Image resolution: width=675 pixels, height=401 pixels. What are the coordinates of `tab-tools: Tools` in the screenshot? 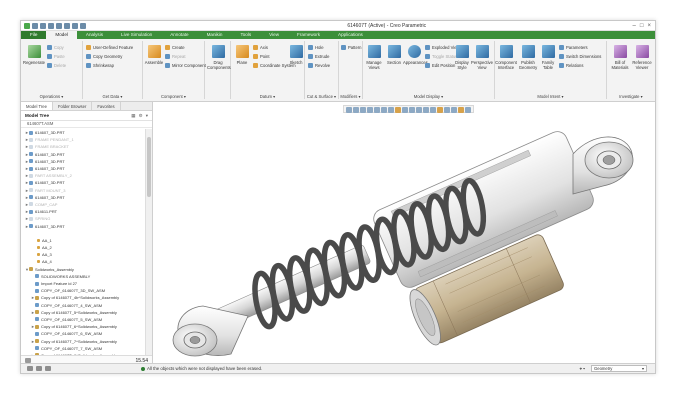 It's located at (245, 35).